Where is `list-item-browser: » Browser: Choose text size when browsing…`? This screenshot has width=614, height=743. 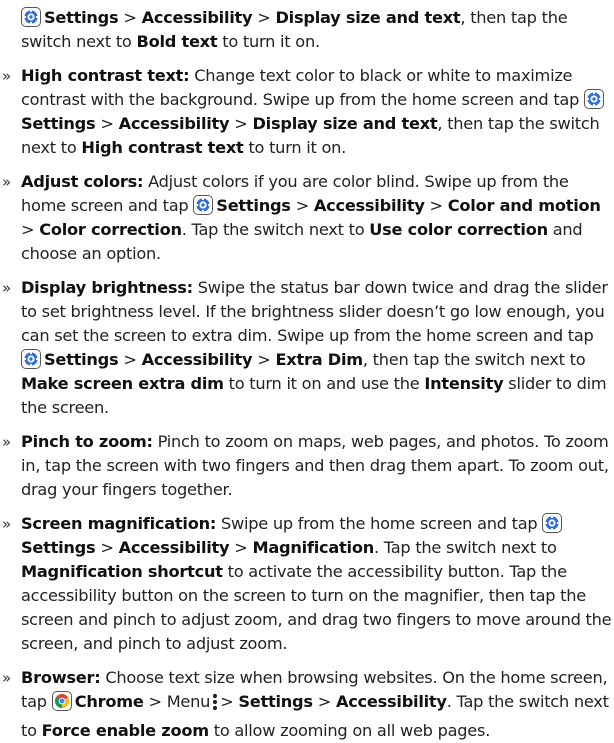 list-item-browser: » Browser: Choose text size when browsing… is located at coordinates (305, 704).